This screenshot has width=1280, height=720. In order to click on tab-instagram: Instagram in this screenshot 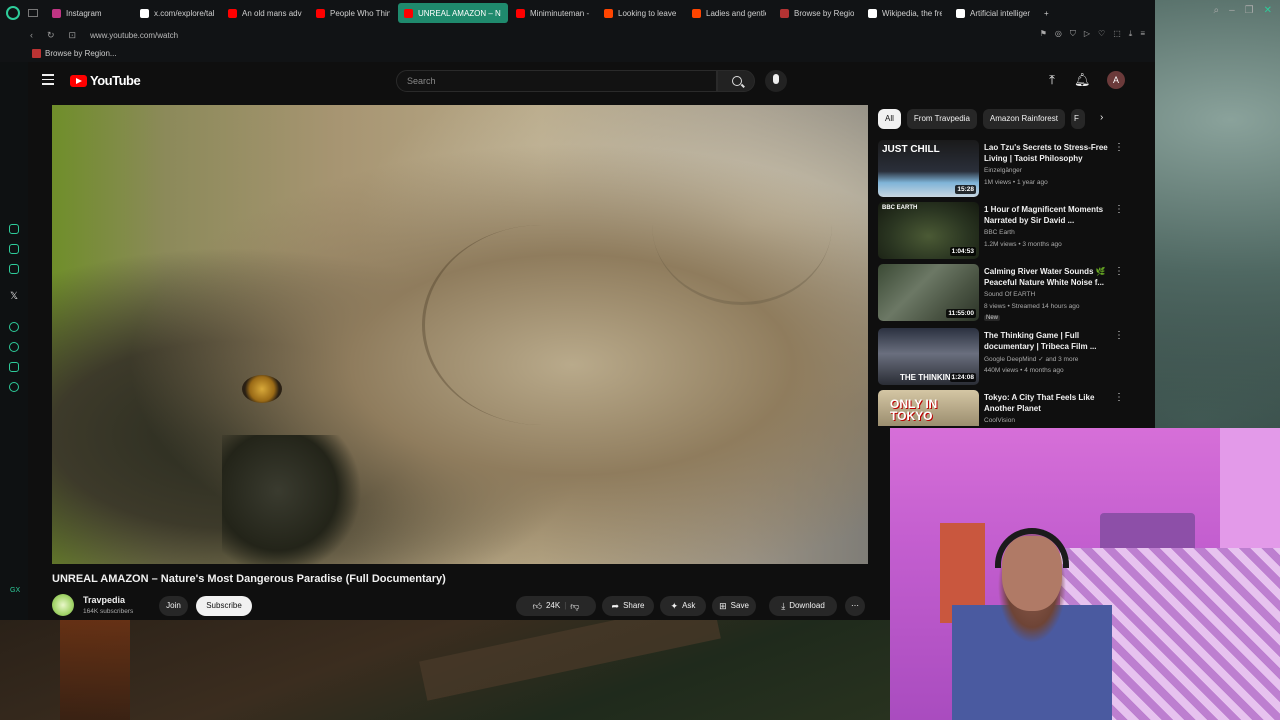, I will do `click(89, 13)`.